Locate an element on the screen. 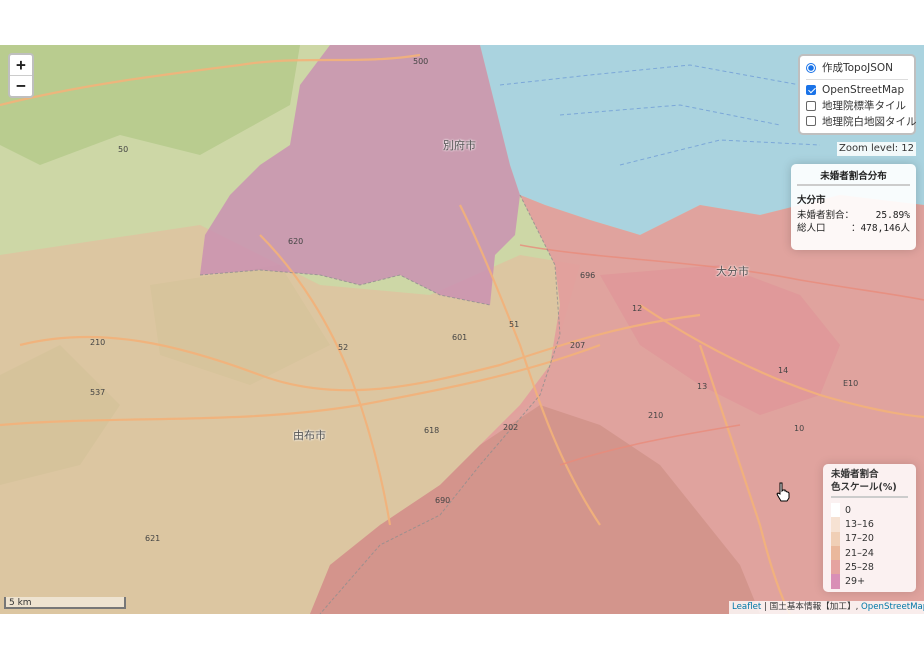 This screenshot has height=660, width=924. layer-base-row: OpenStreetMap is located at coordinates (857, 91).